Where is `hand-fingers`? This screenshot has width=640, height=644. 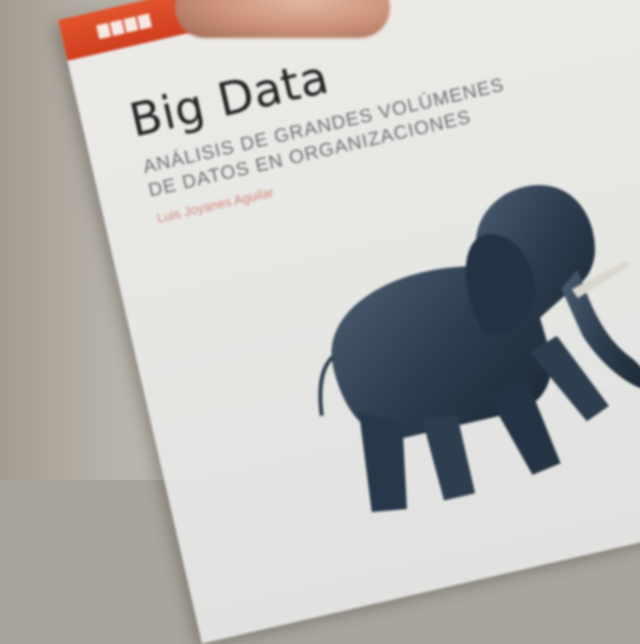
hand-fingers is located at coordinates (282, 19).